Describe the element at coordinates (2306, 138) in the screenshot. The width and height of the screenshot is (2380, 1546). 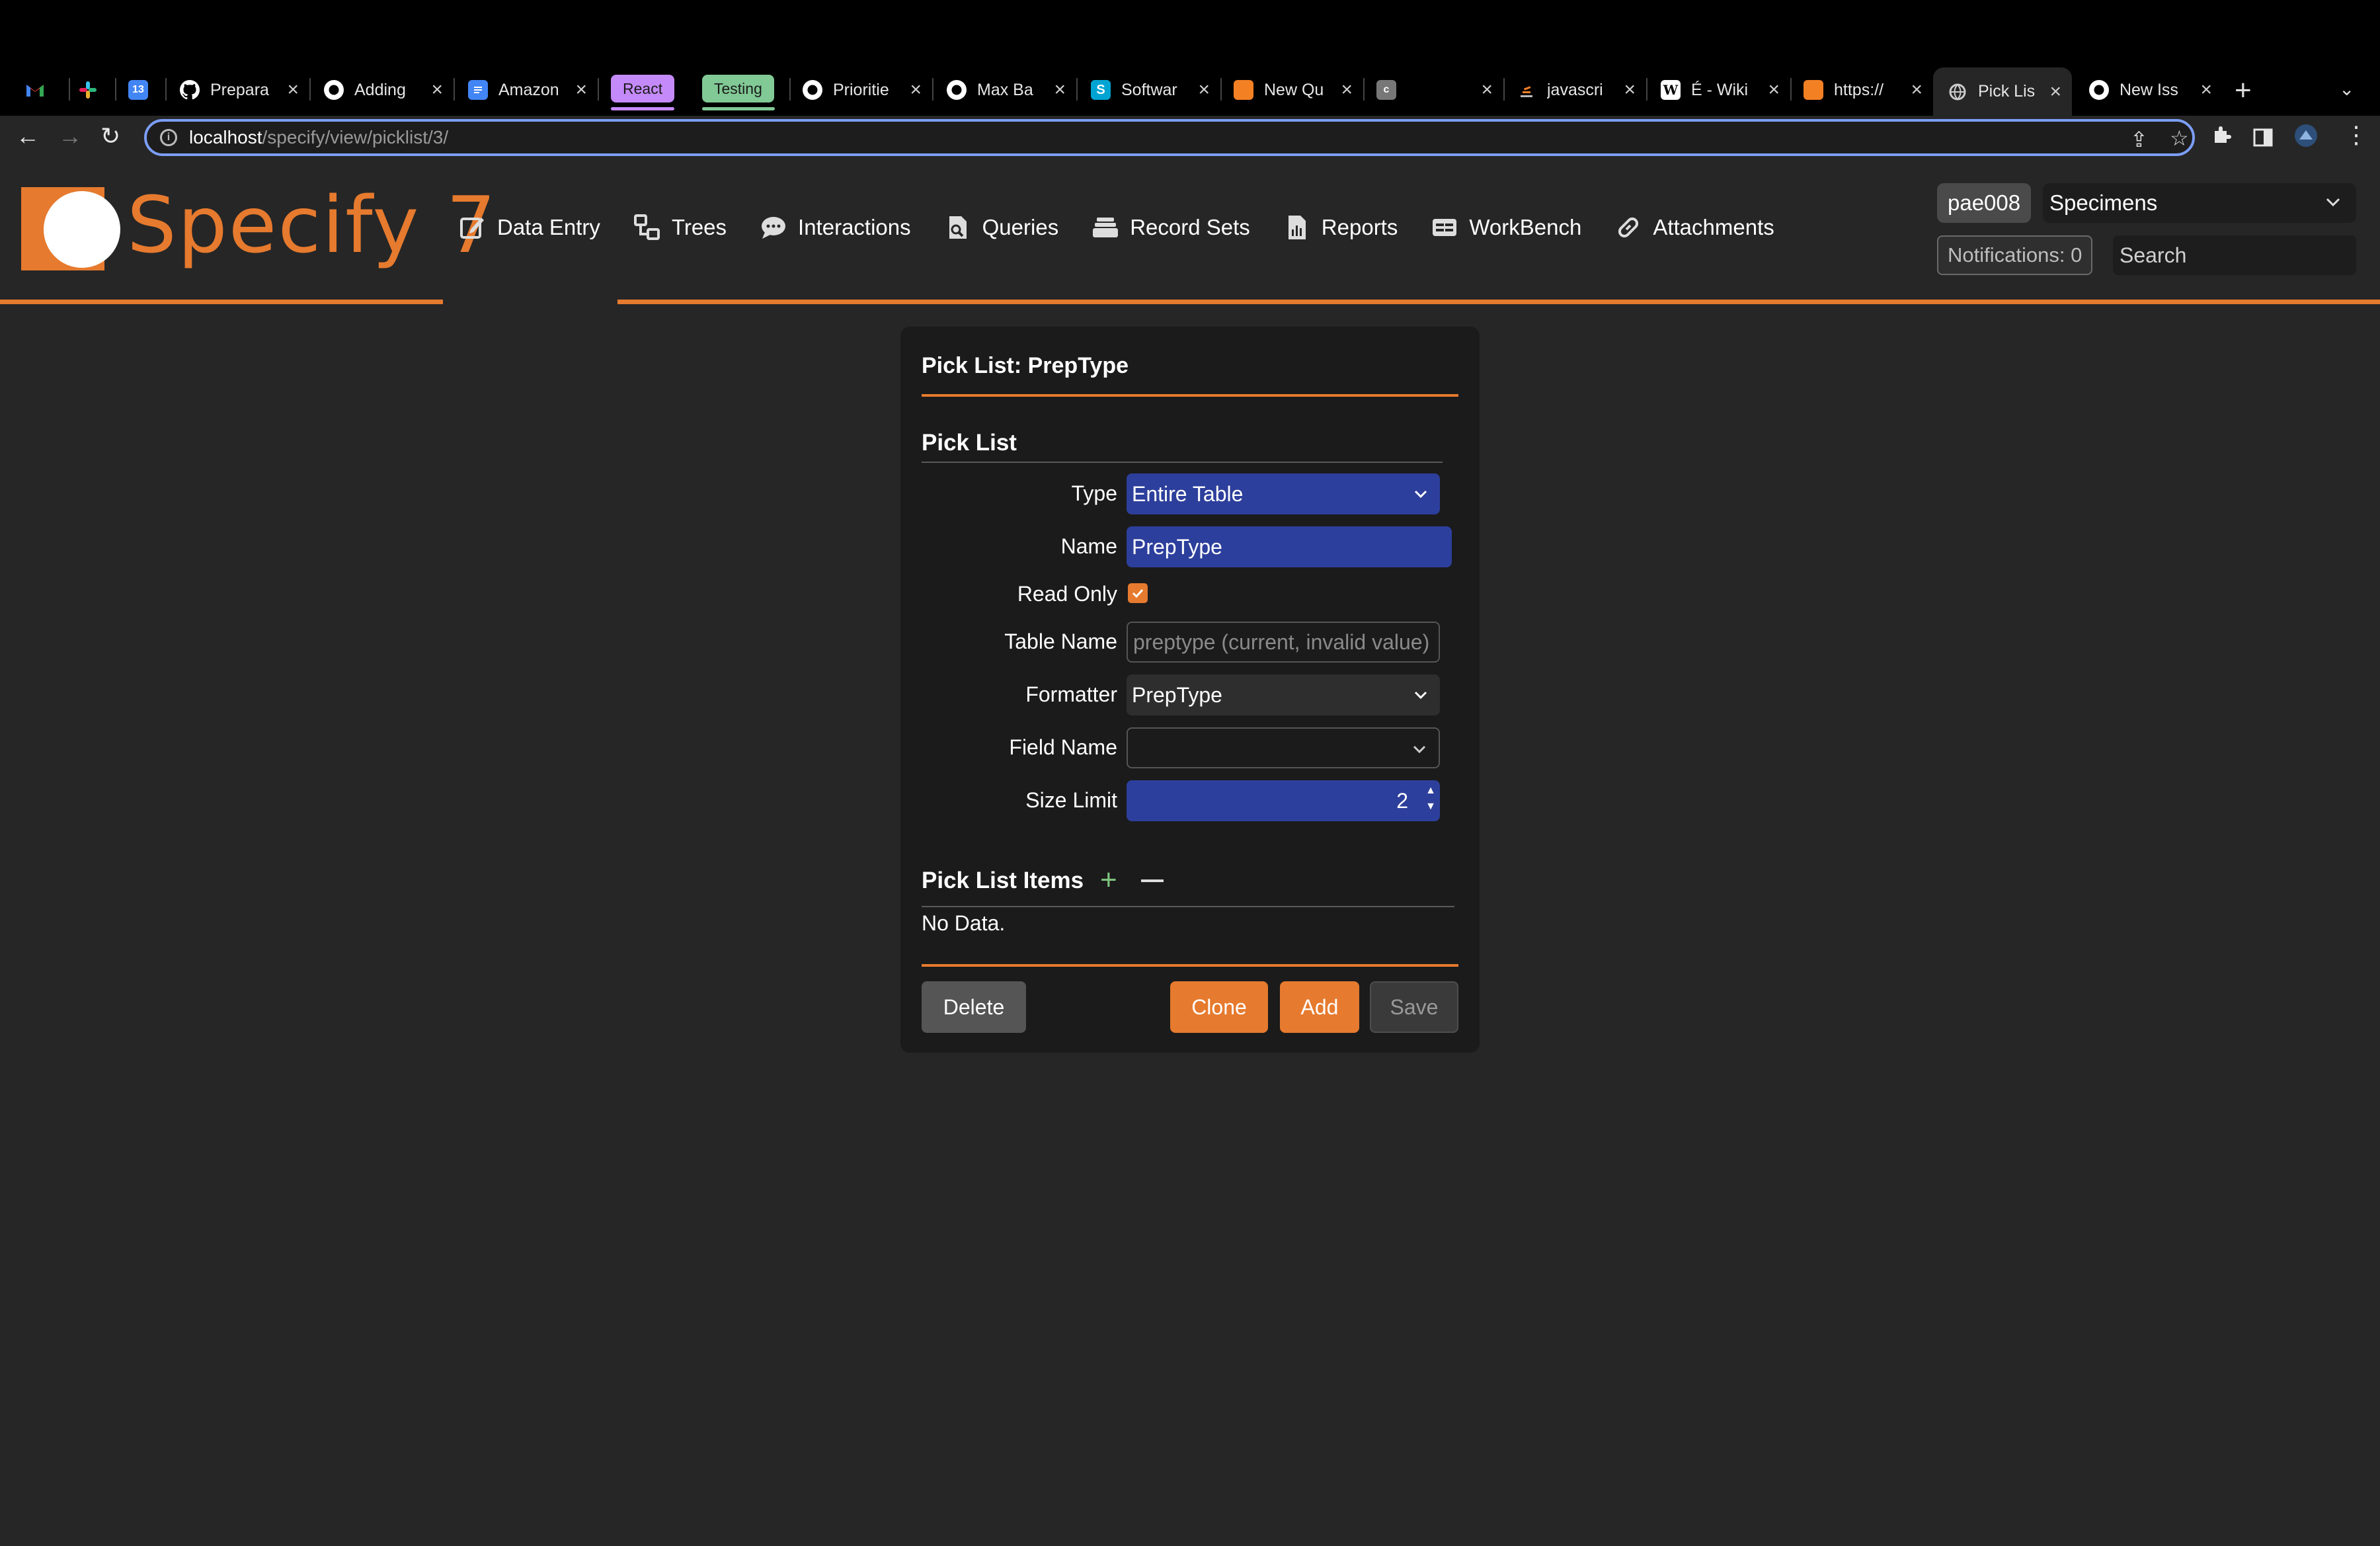
I see `profile-avatar-icon` at that location.